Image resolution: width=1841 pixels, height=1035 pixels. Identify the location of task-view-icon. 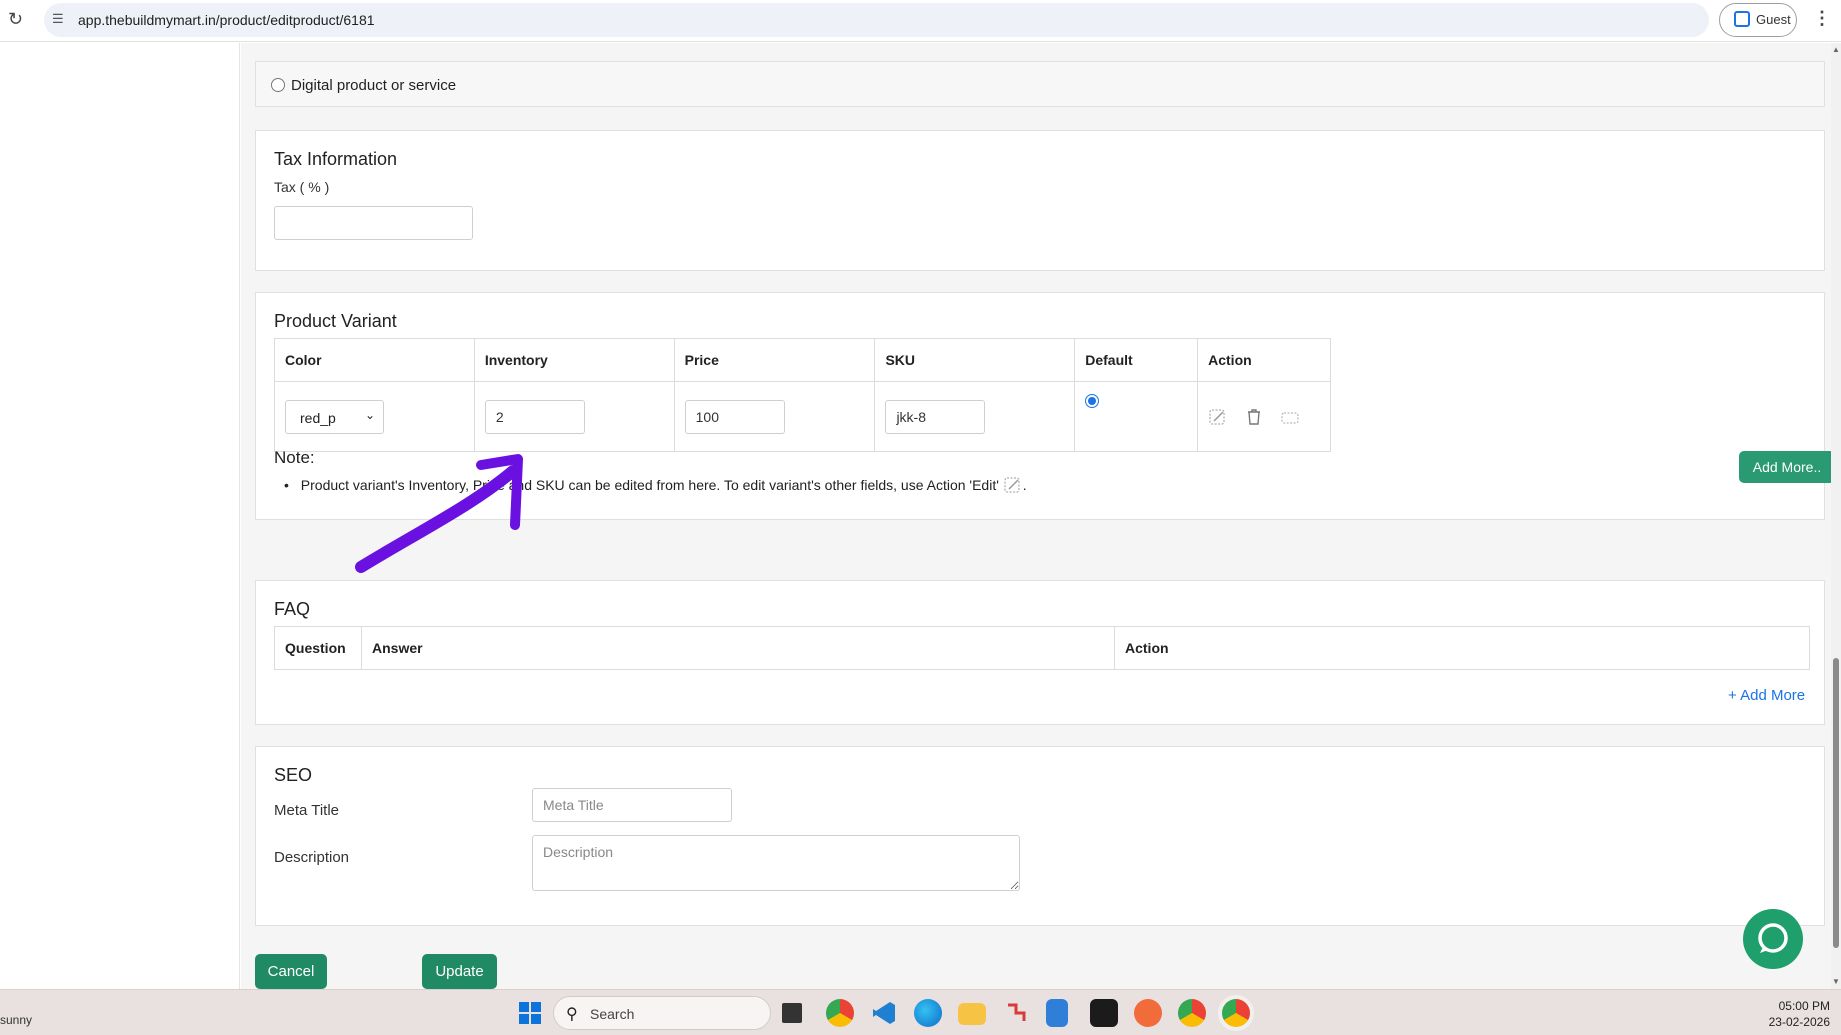
(792, 1013).